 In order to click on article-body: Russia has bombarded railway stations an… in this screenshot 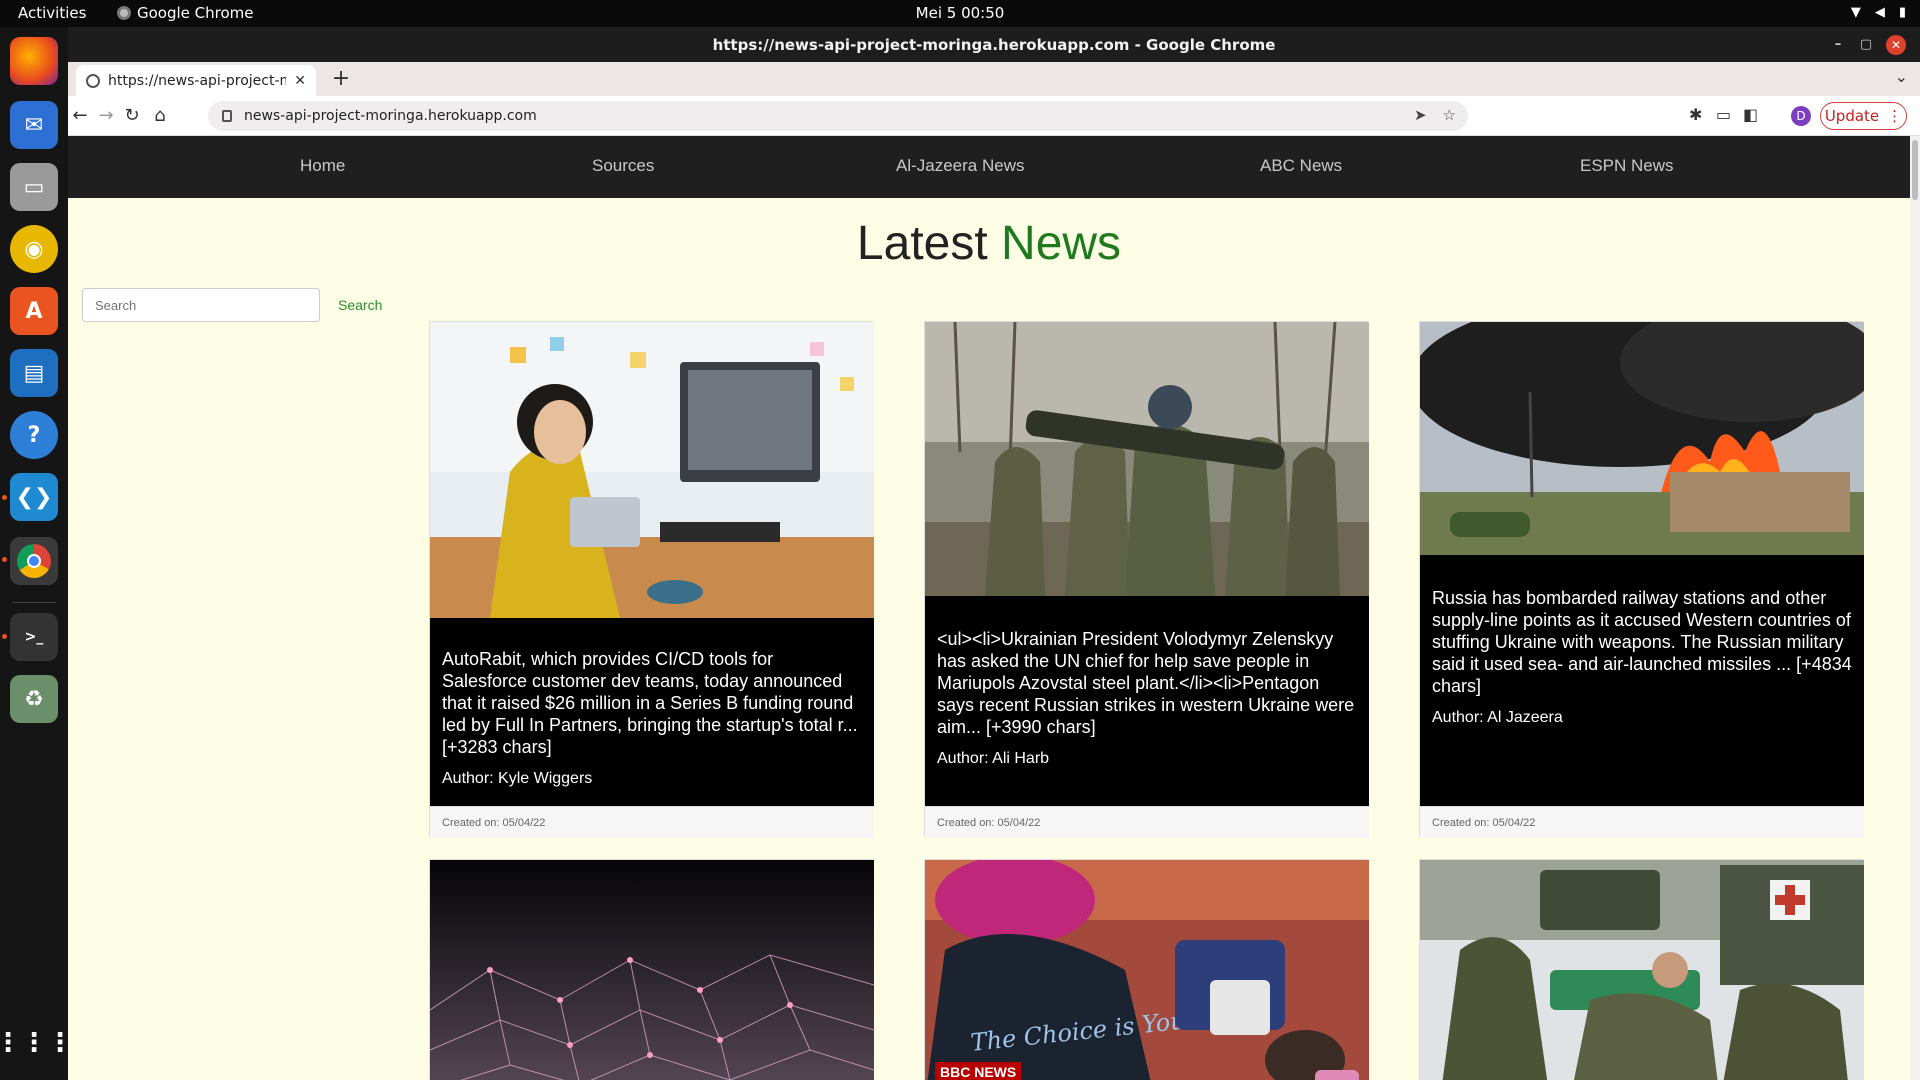, I will do `click(1642, 680)`.